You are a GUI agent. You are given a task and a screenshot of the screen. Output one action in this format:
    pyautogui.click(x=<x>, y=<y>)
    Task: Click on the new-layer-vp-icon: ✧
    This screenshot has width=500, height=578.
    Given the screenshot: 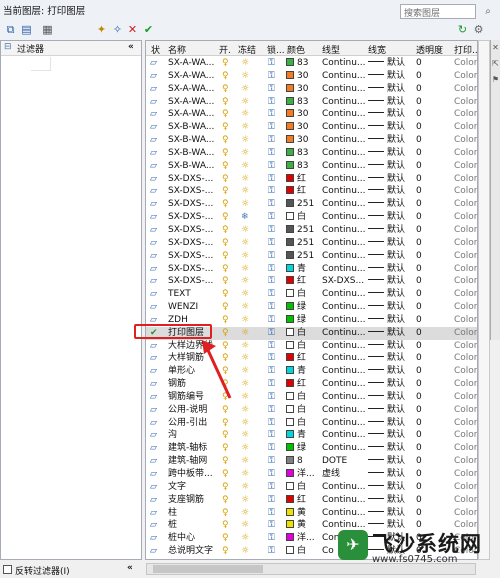 What is the action you would take?
    pyautogui.click(x=117, y=29)
    